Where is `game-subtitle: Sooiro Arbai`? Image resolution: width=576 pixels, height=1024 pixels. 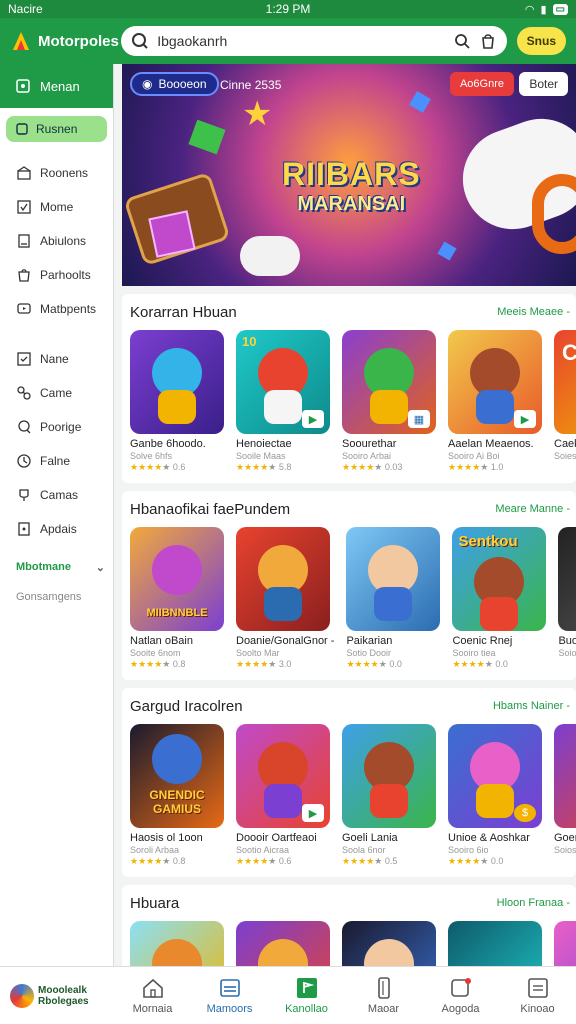
game-subtitle: Sooiro Arbai is located at coordinates (367, 456).